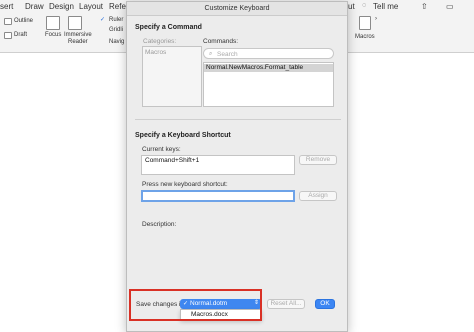 The image size is (474, 332). Describe the element at coordinates (20, 35) in the screenshot. I see `draft-view-label: Draft` at that location.